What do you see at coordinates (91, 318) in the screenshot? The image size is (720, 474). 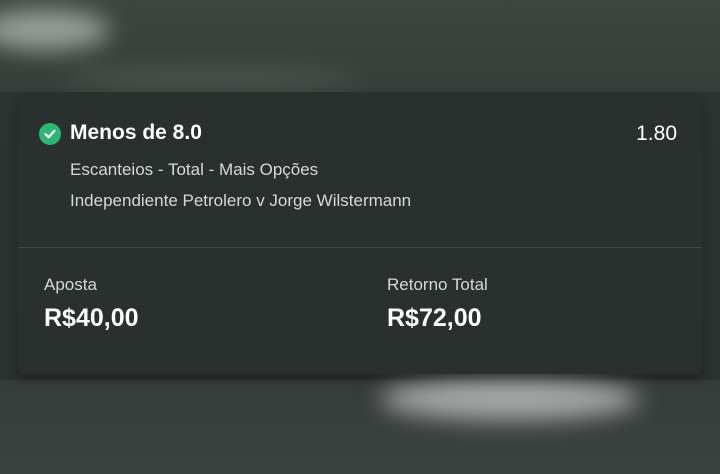 I see `stake-value: R$40,00` at bounding box center [91, 318].